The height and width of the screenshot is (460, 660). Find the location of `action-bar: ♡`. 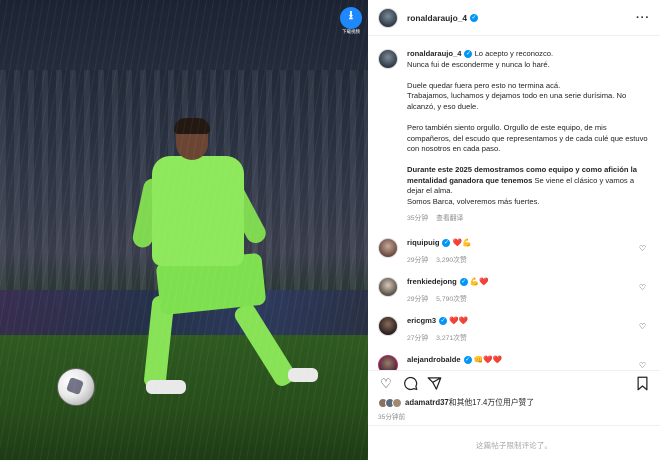

action-bar: ♡ is located at coordinates (514, 383).